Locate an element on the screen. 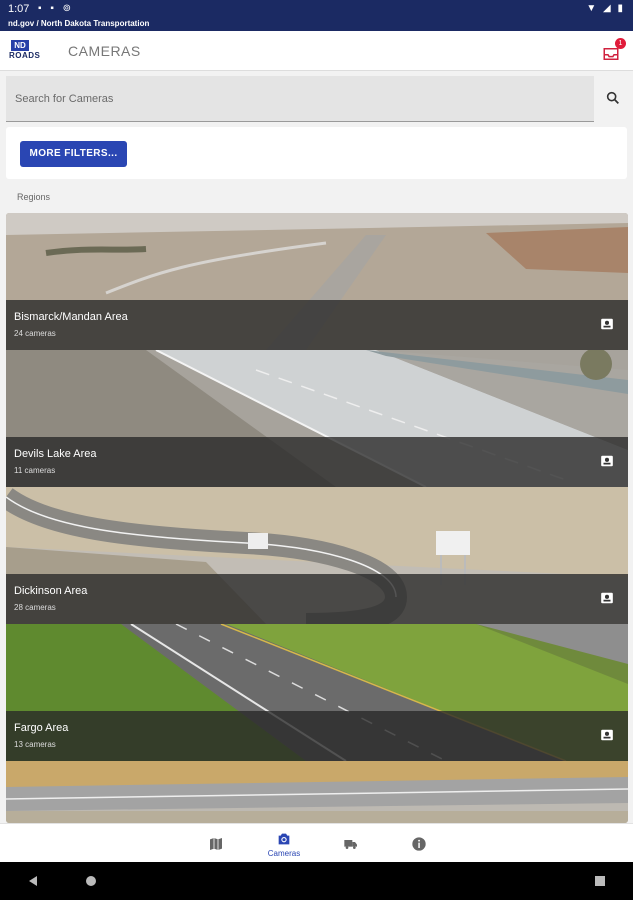  nav-trucking is located at coordinates (351, 843).